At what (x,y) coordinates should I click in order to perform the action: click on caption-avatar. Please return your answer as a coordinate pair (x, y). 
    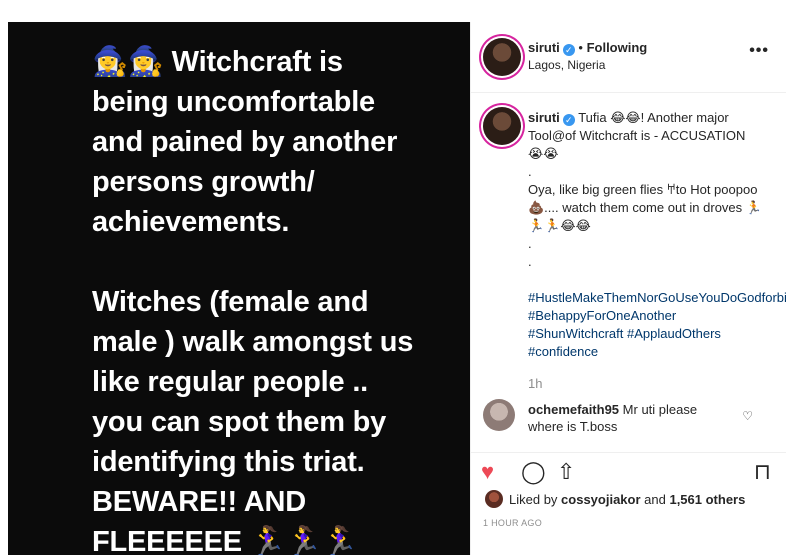
    Looking at the image, I should click on (502, 126).